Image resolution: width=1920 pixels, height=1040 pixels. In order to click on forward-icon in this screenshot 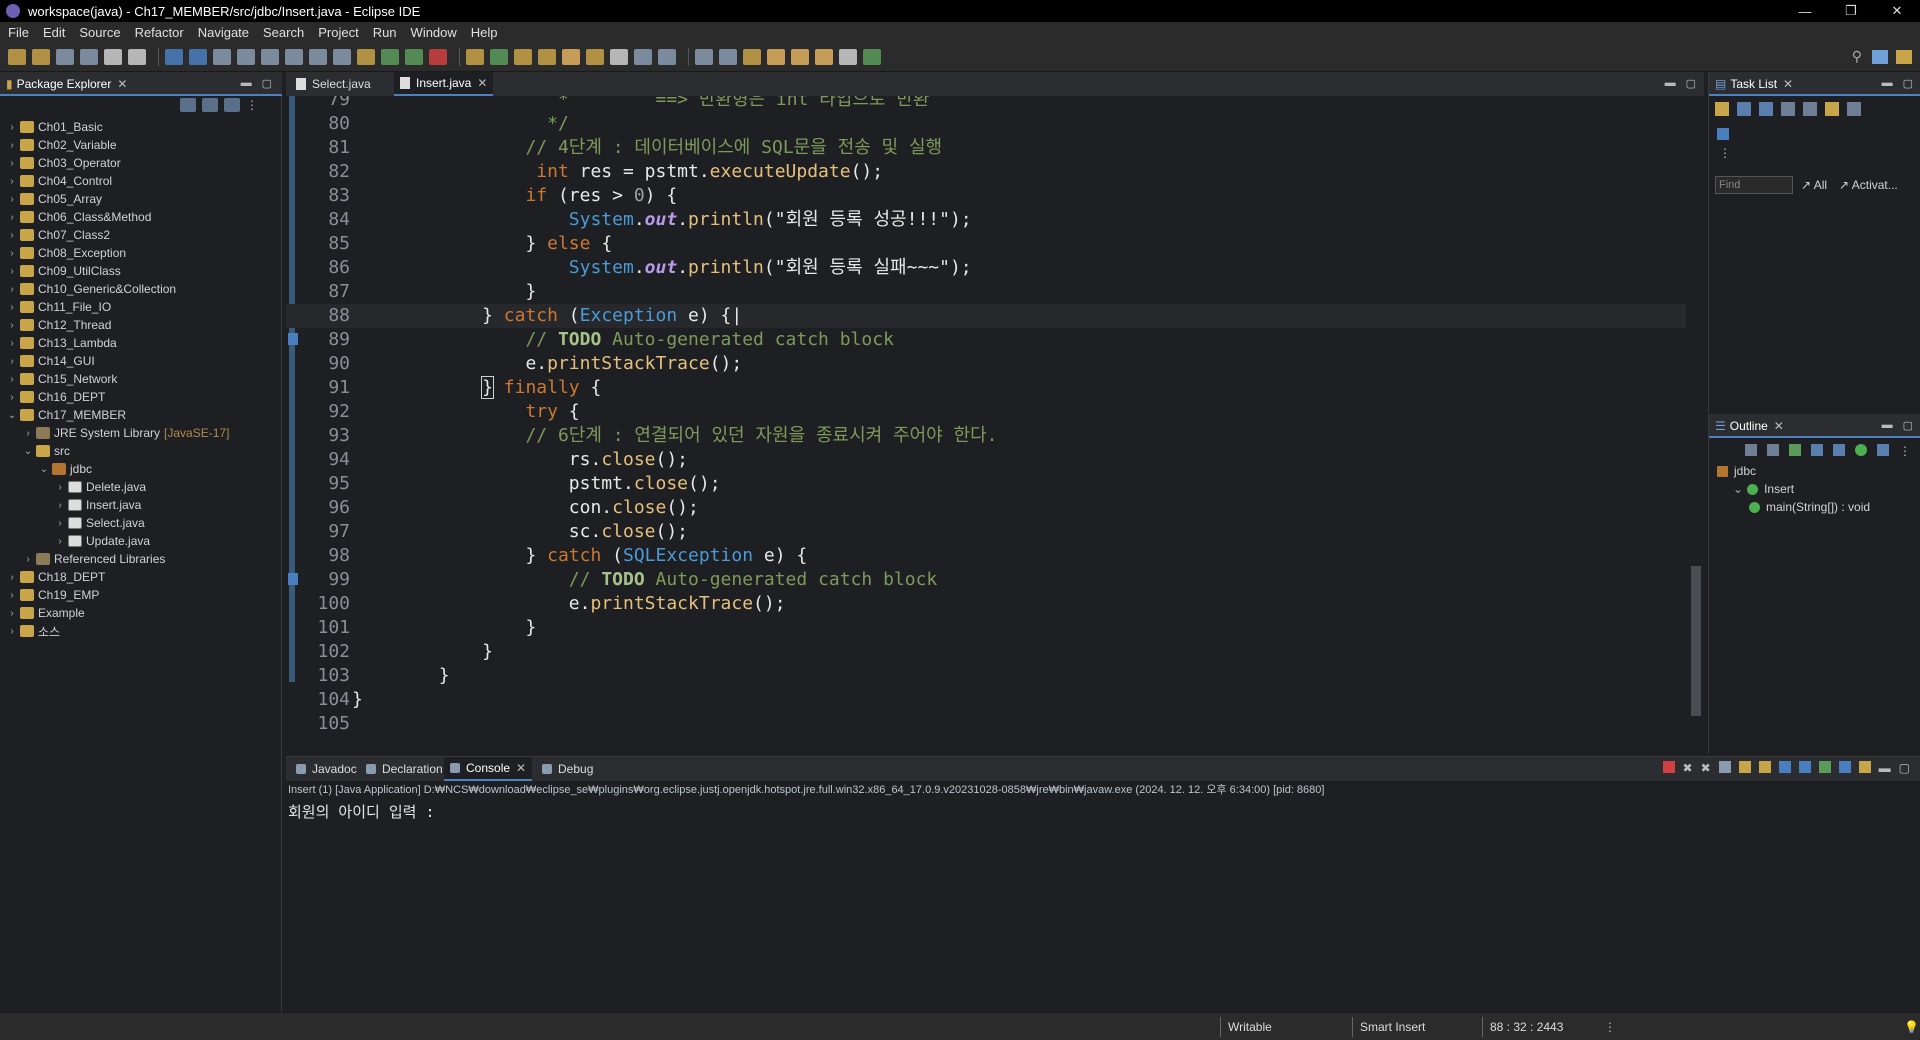, I will do `click(800, 56)`.